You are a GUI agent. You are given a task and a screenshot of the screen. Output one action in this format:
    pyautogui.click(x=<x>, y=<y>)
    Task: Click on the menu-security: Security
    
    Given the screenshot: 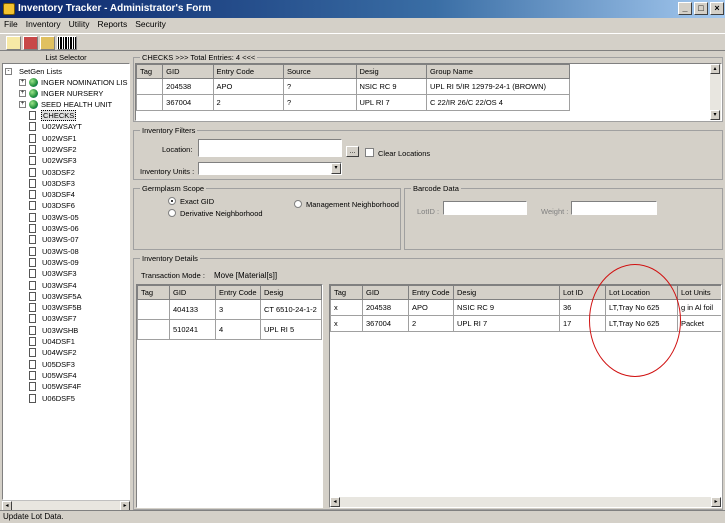 What is the action you would take?
    pyautogui.click(x=150, y=24)
    